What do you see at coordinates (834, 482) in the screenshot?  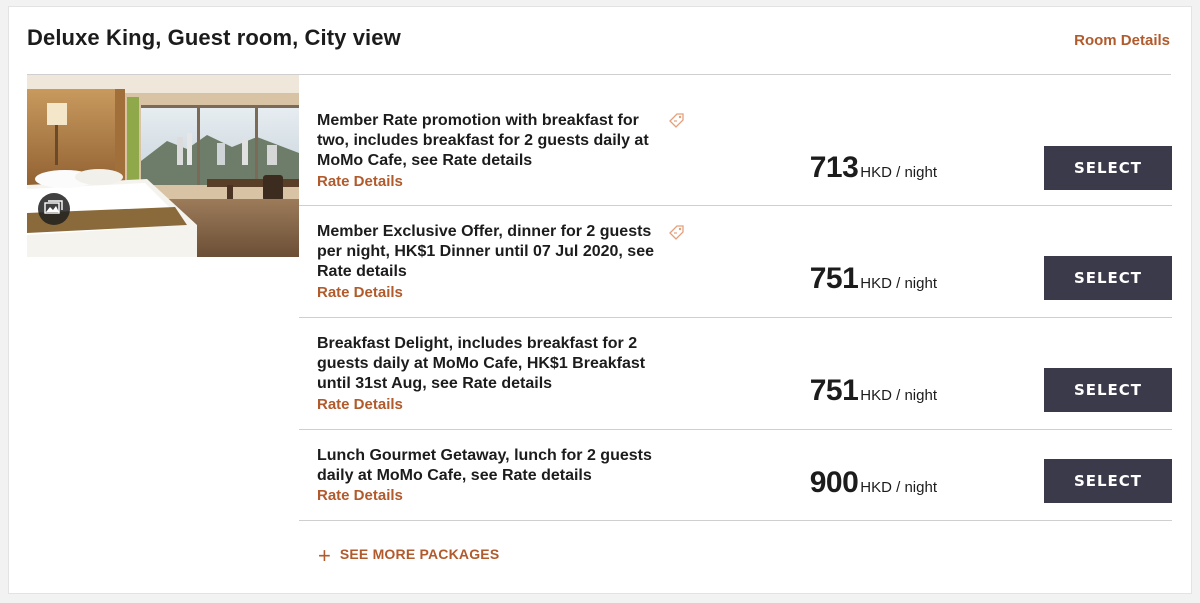 I see `price-amount: 900` at bounding box center [834, 482].